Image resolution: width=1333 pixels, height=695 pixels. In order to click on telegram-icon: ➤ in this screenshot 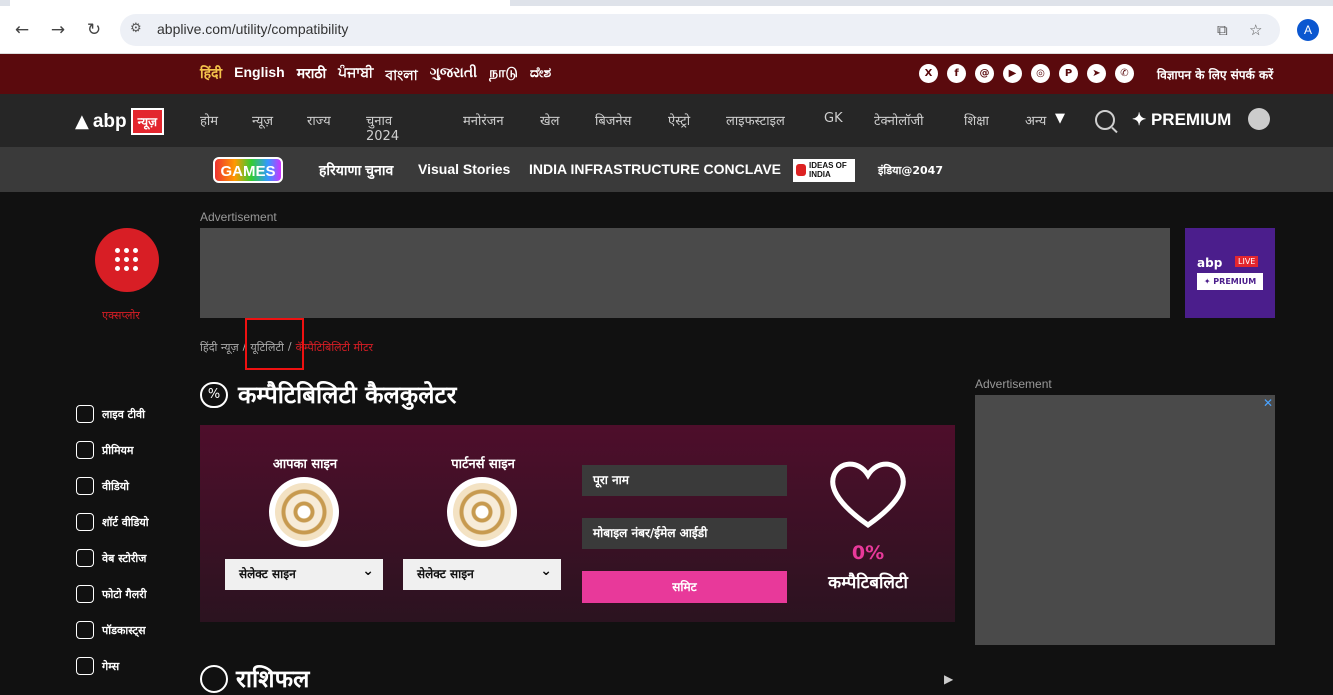, I will do `click(1096, 73)`.